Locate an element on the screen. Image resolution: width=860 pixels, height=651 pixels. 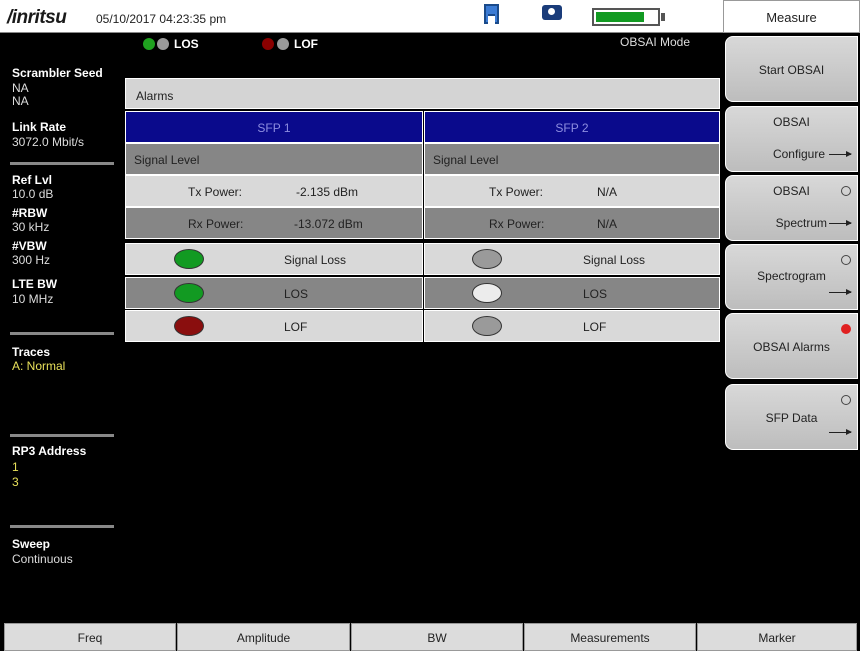
start-obsai-button: Start OBSAI is located at coordinates (791, 69).